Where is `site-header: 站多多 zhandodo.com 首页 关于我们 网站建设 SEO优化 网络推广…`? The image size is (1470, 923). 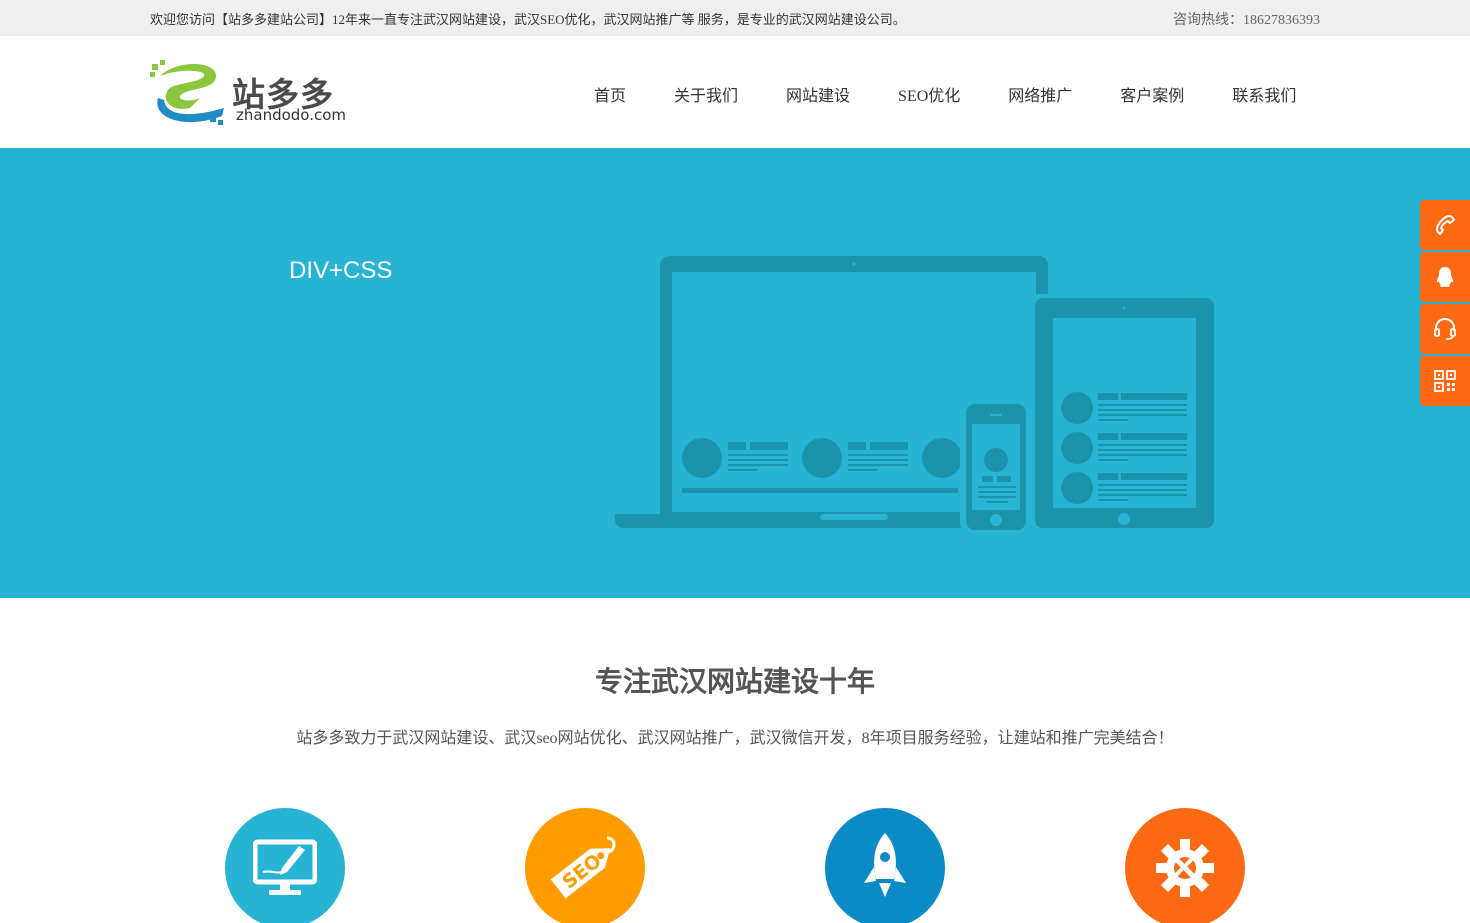
site-header: 站多多 zhandodo.com 首页 关于我们 网站建设 SEO优化 网络推广… is located at coordinates (735, 92).